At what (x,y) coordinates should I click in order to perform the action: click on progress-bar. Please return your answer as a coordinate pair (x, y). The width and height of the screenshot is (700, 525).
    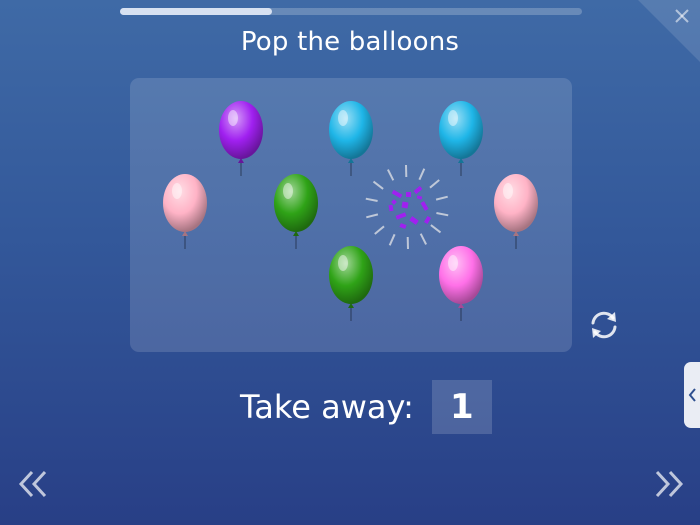
    Looking at the image, I should click on (351, 11).